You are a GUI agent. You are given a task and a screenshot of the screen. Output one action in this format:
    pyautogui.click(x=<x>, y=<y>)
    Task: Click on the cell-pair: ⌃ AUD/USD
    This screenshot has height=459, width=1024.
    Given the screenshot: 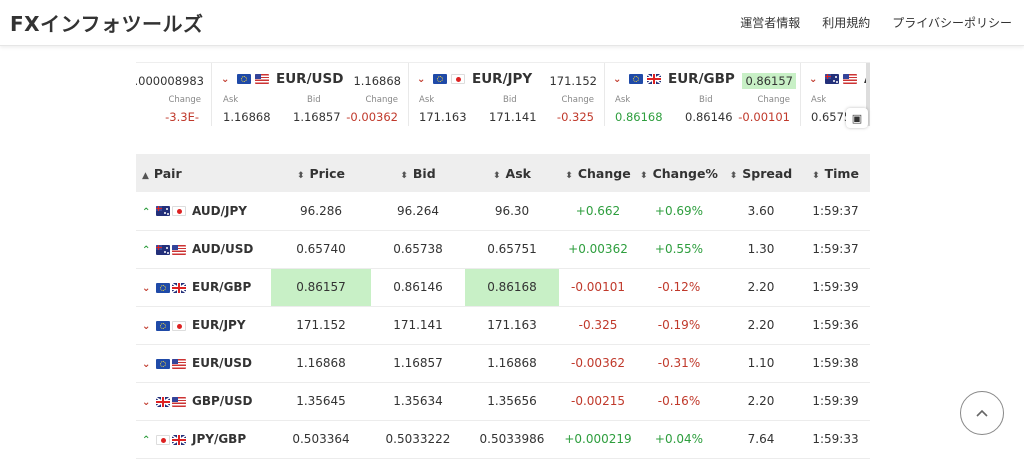 What is the action you would take?
    pyautogui.click(x=203, y=249)
    